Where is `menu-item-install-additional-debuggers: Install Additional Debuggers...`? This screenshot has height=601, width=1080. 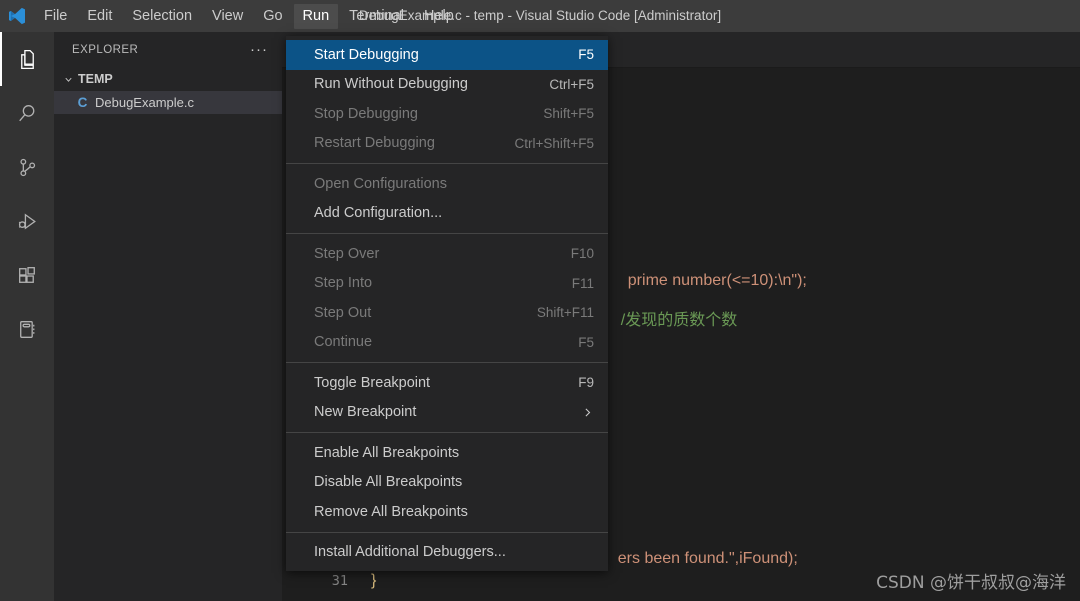
menu-item-install-additional-debuggers: Install Additional Debuggers... is located at coordinates (447, 553).